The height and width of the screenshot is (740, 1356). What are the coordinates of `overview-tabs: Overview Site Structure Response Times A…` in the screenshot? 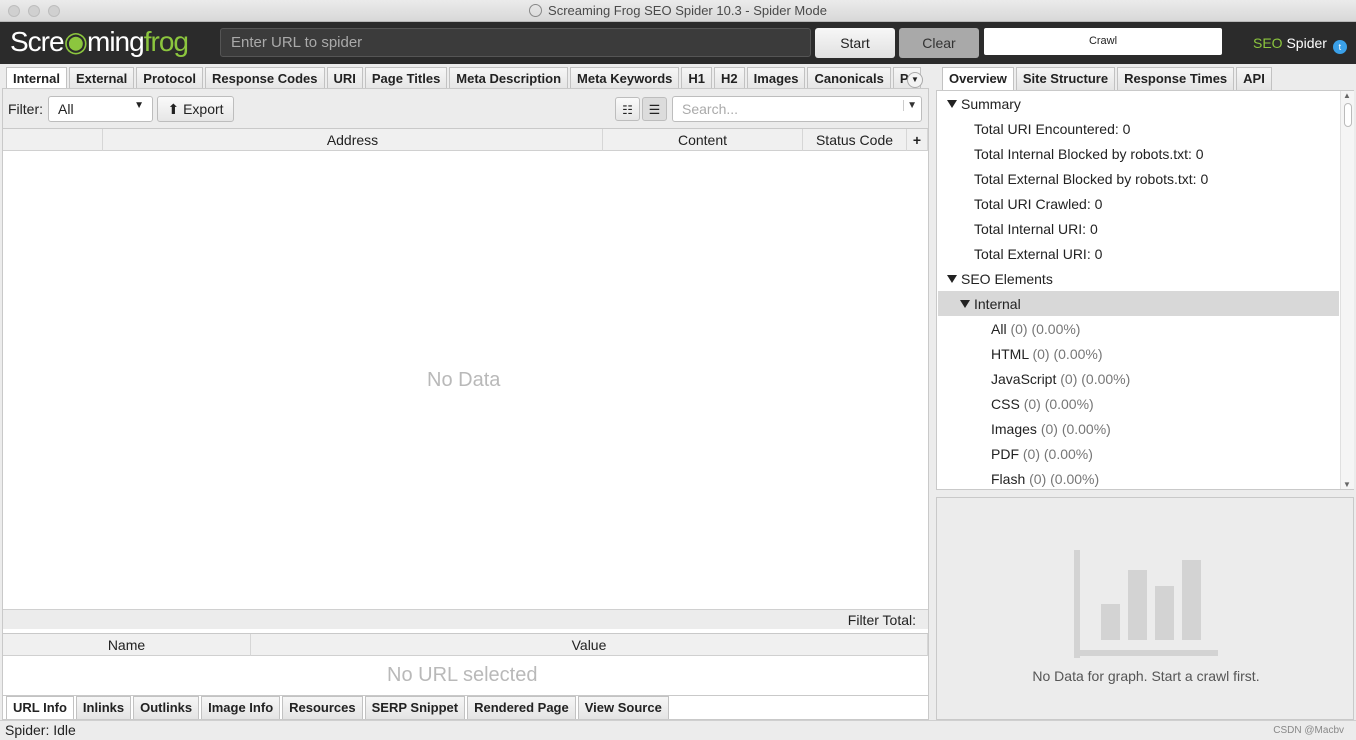 It's located at (1108, 78).